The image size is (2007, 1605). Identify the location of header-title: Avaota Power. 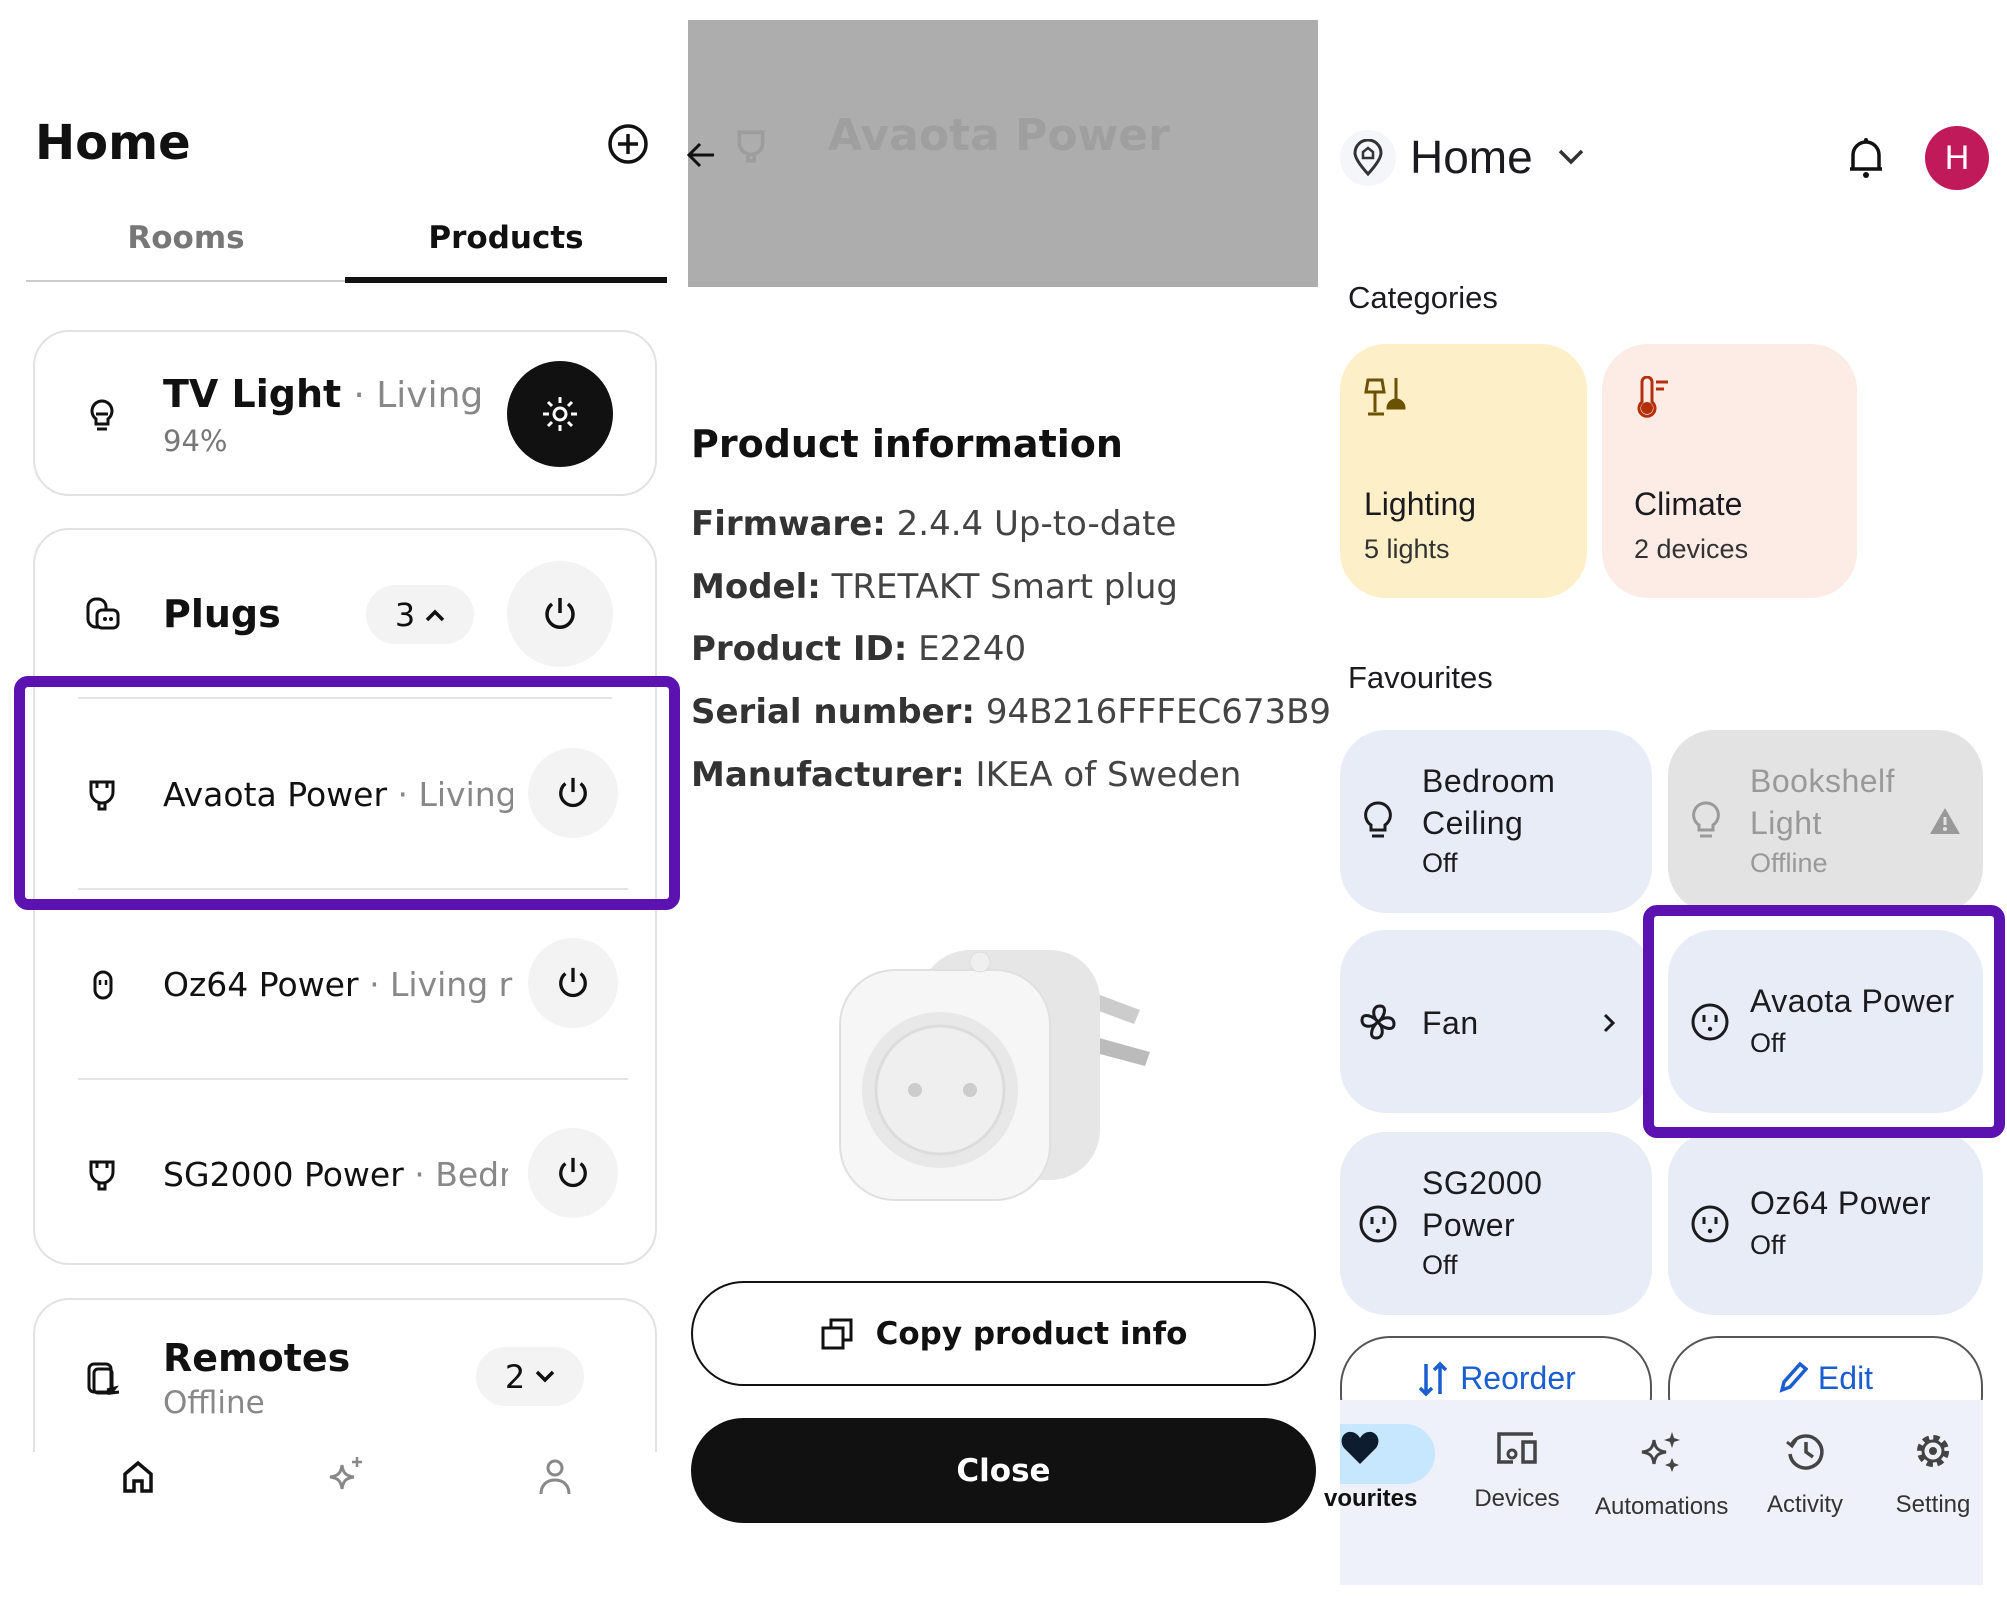
(999, 133).